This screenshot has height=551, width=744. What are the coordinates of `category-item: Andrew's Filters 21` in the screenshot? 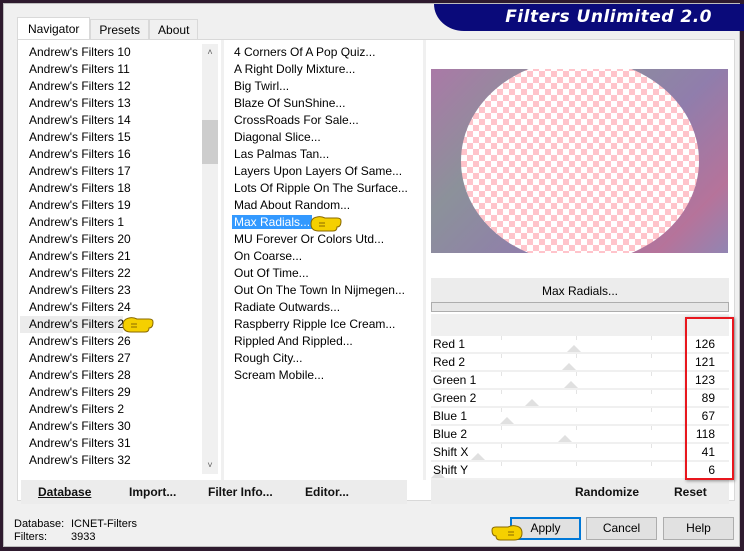 It's located at (112, 256).